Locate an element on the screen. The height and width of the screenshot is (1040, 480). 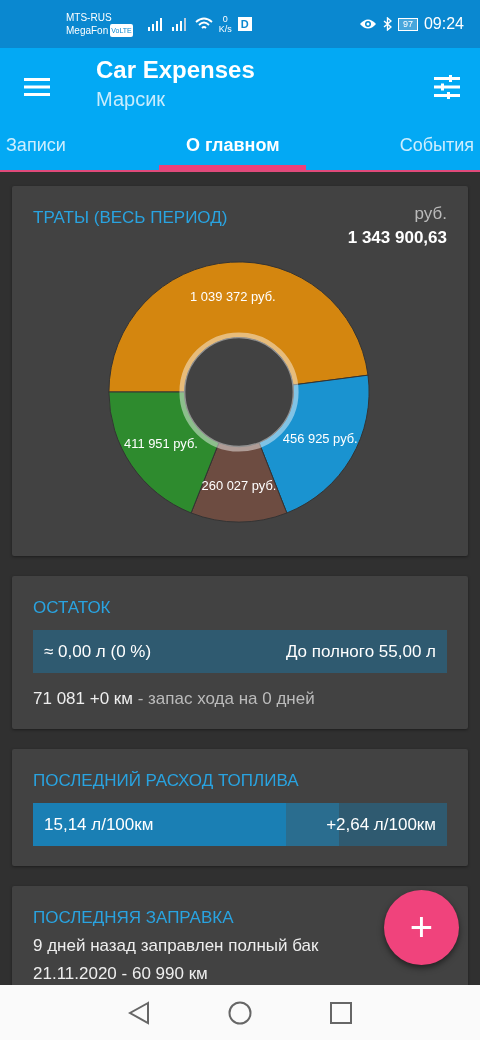
recents-icon is located at coordinates (341, 1012).